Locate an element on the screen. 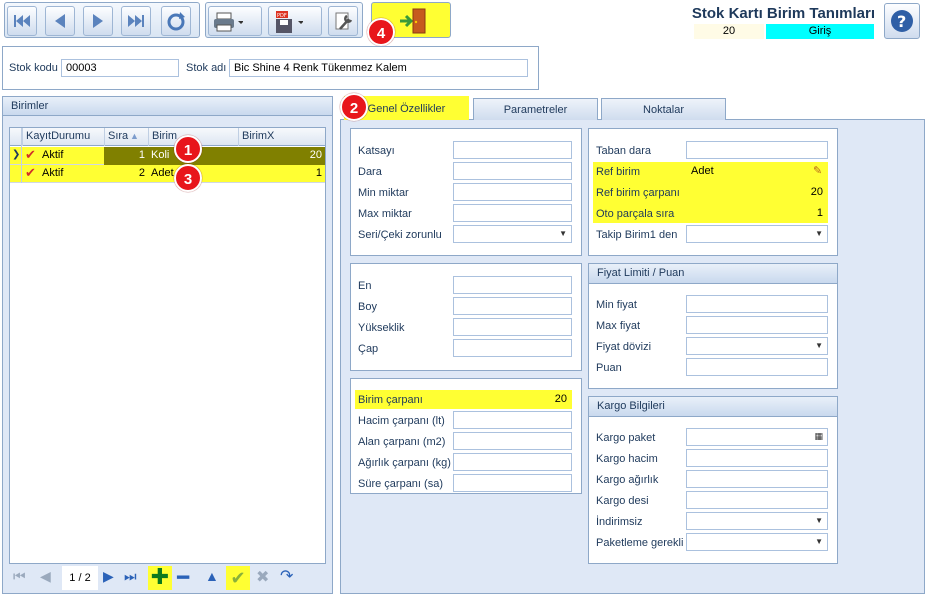  row1-birimx: 20 is located at coordinates (281, 156).